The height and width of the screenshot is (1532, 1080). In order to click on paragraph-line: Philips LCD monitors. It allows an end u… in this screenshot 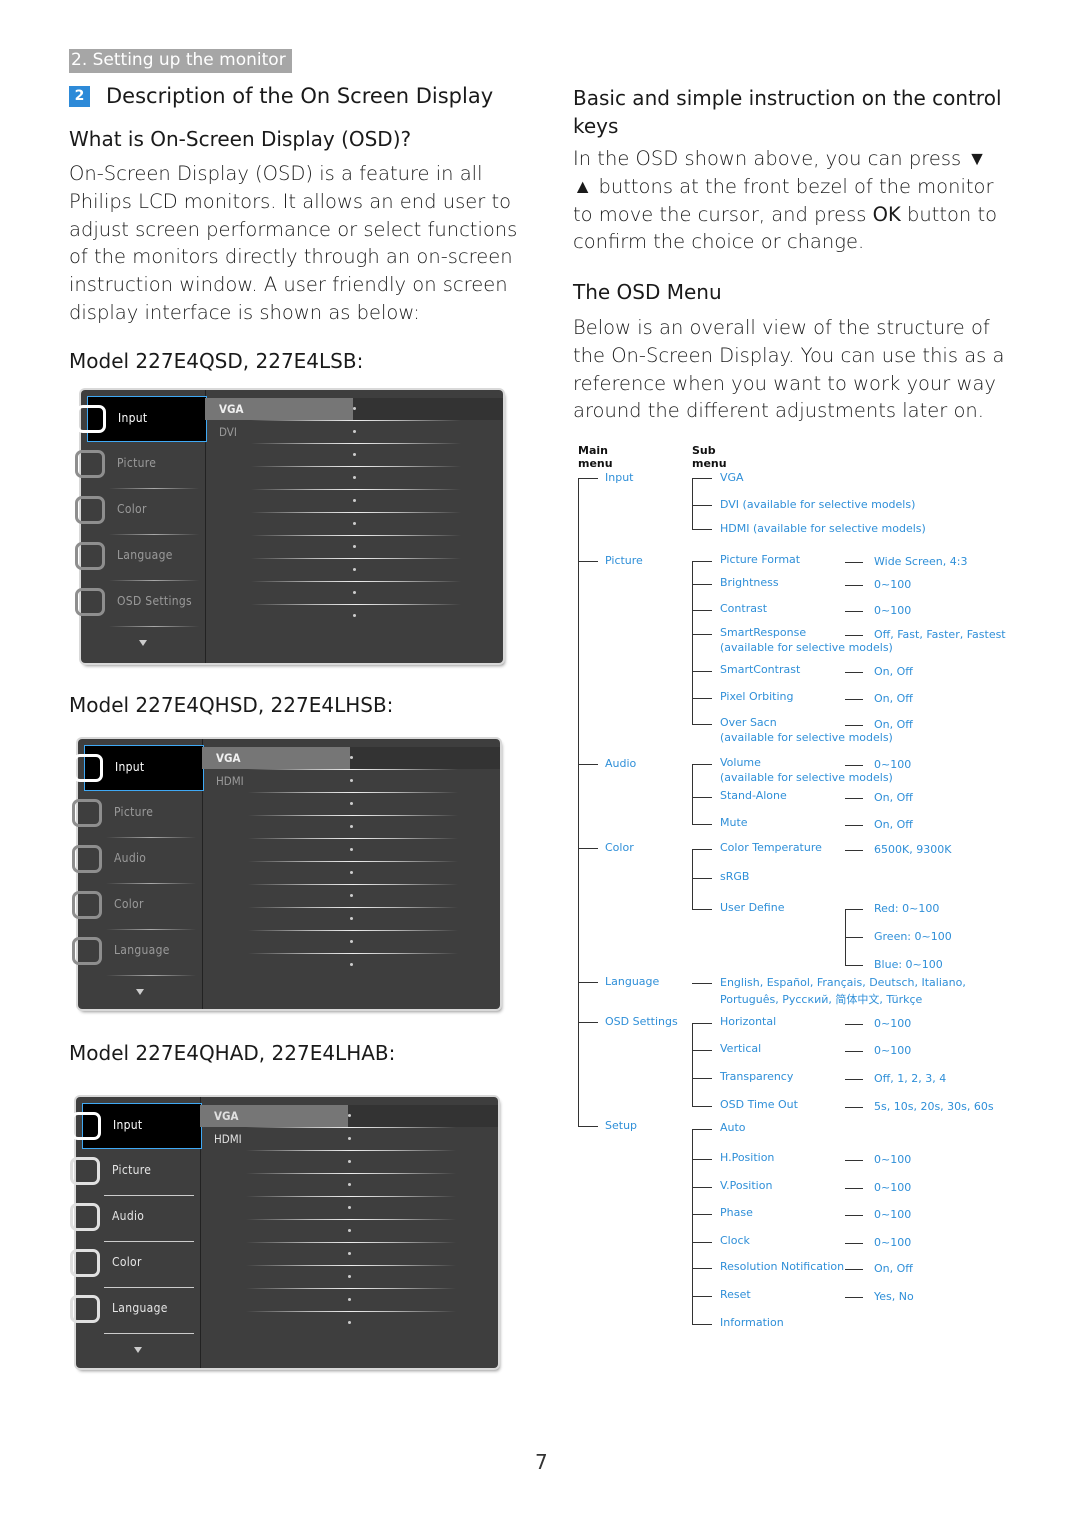, I will do `click(290, 201)`.